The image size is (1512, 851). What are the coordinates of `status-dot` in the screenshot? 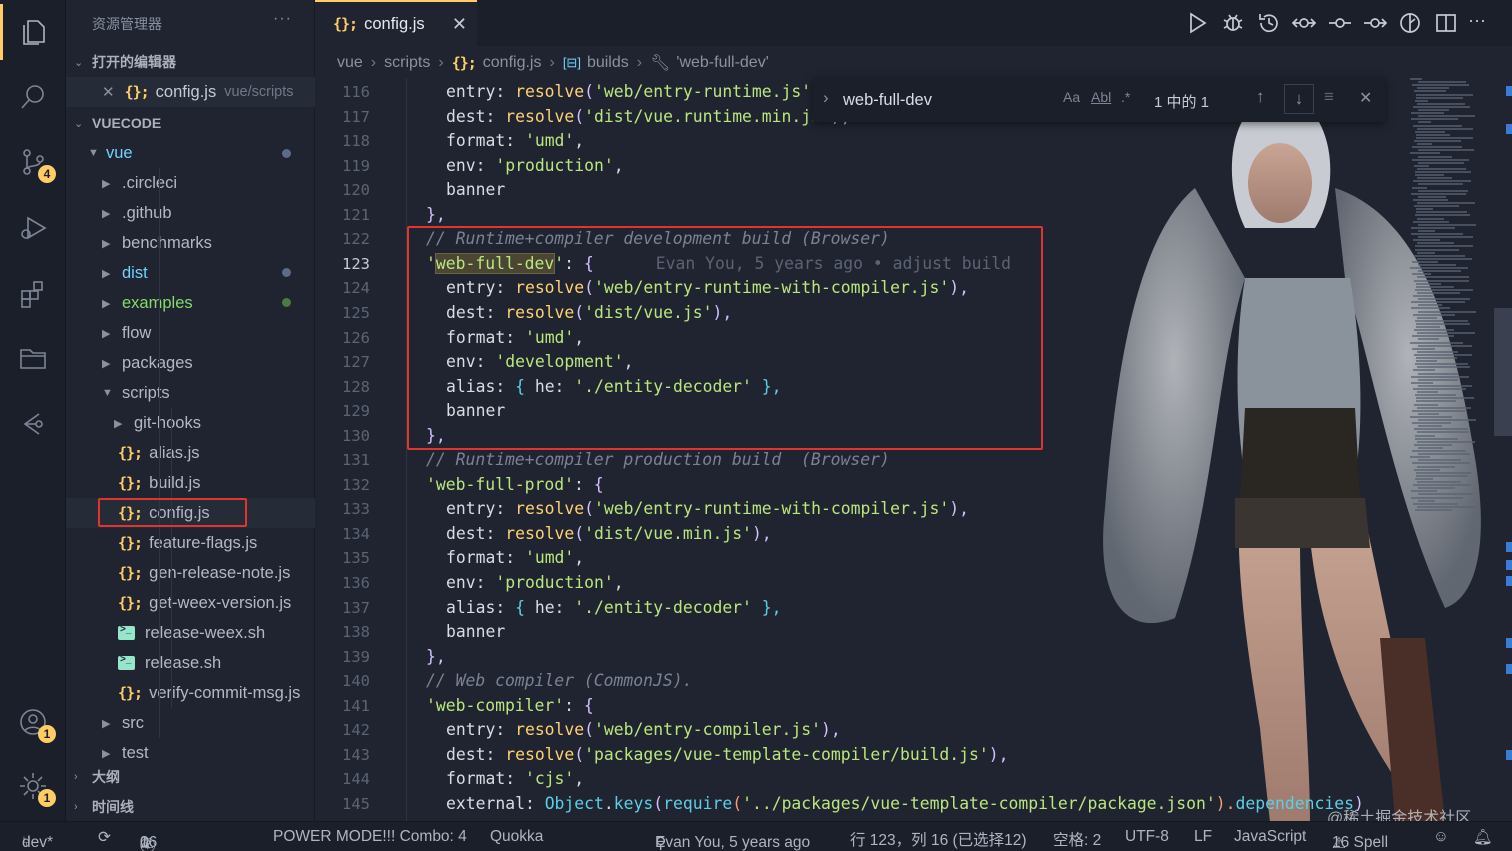 It's located at (286, 302).